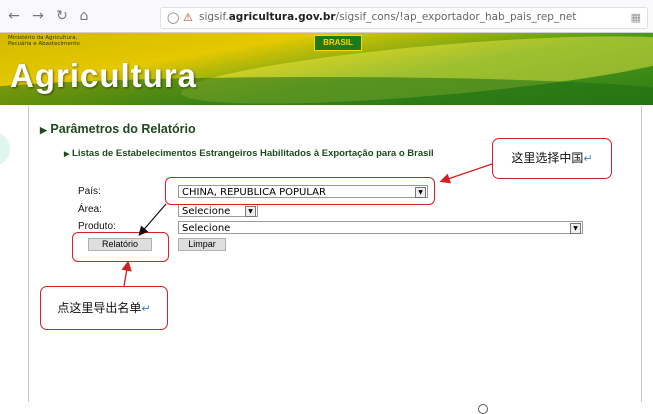 The image size is (653, 414). I want to click on arrow-to-relatorio-button, so click(126, 273).